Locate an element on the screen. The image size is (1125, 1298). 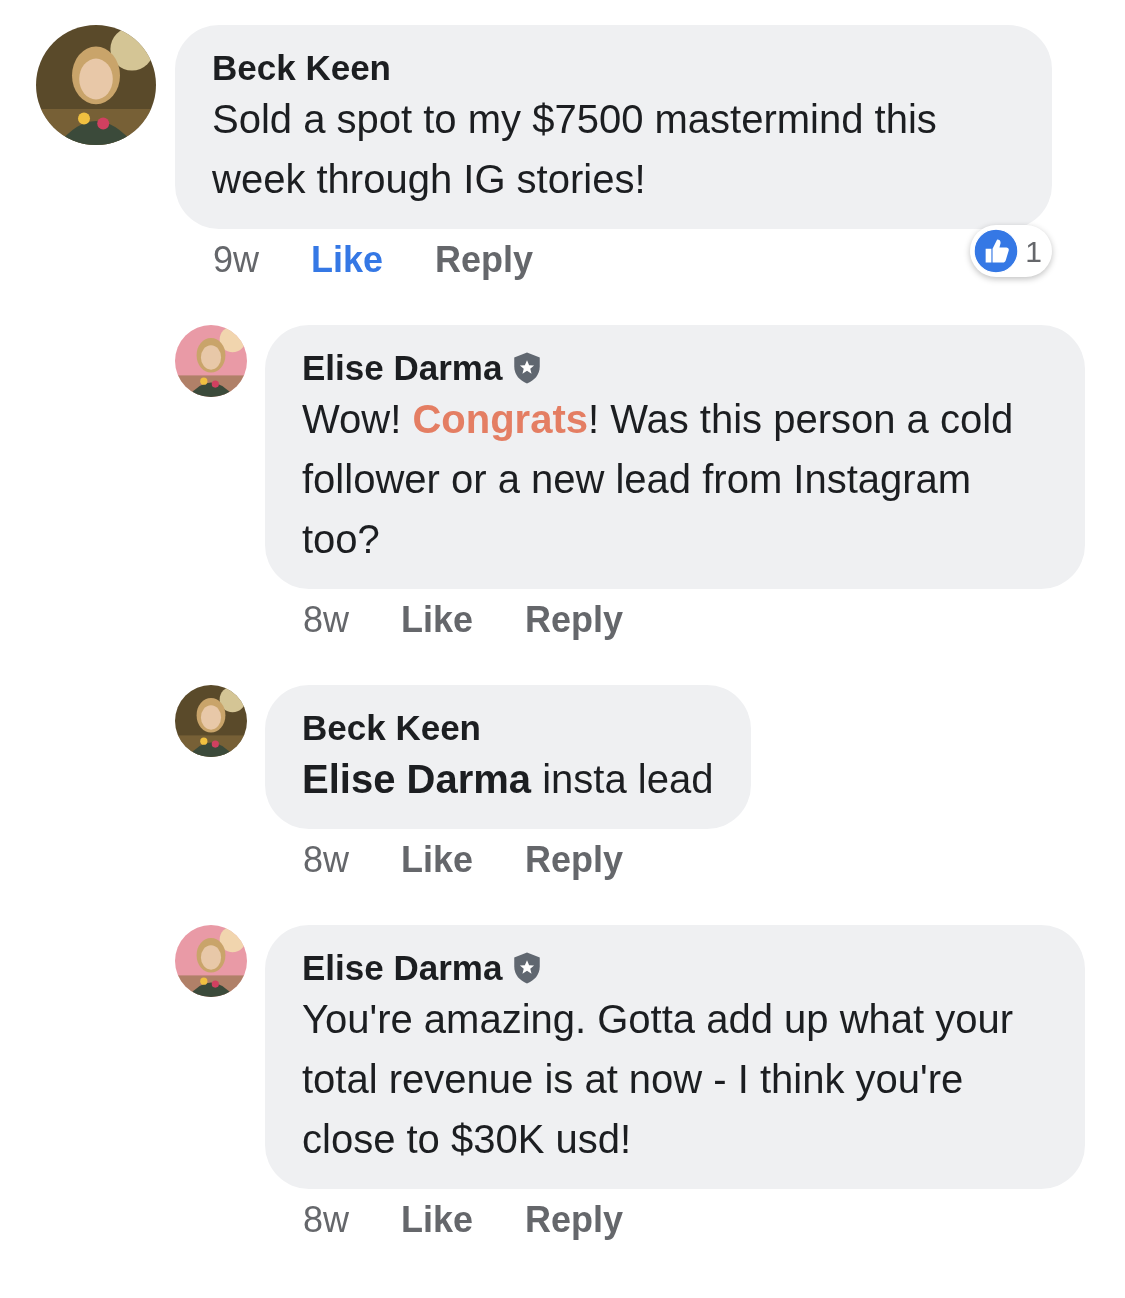
comment-text: Elise Darma insta lead is located at coordinates (508, 779).